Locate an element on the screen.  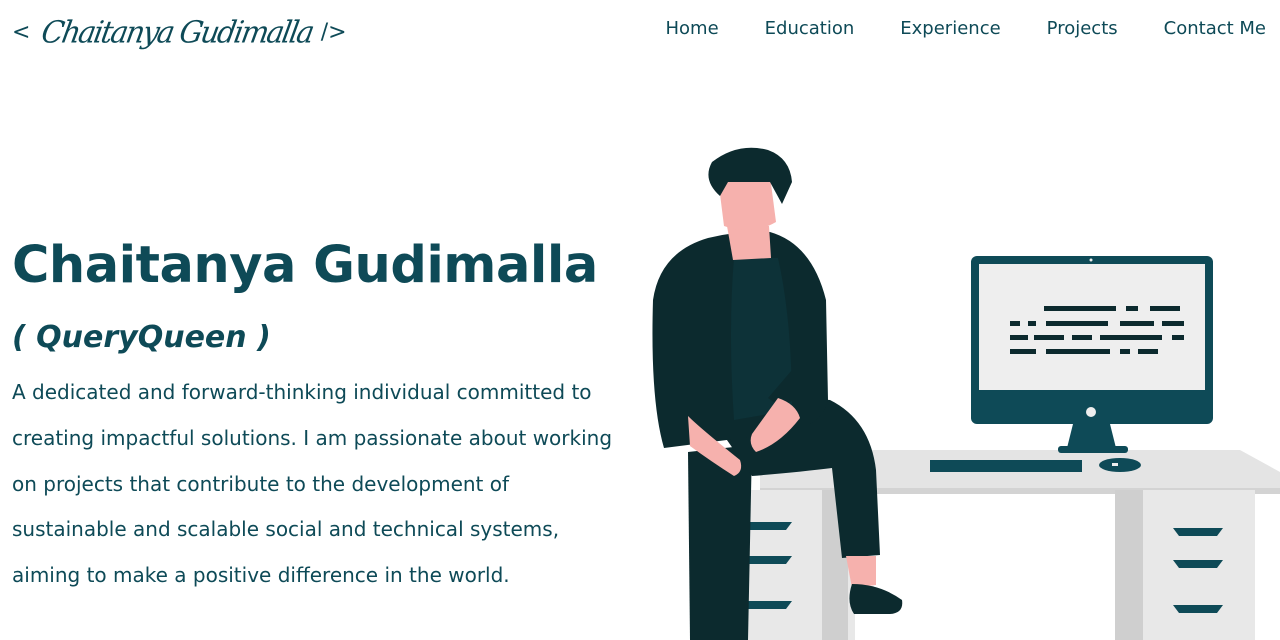
logo-signature: Chaitanya Gudimalla is located at coordinates (177, 32).